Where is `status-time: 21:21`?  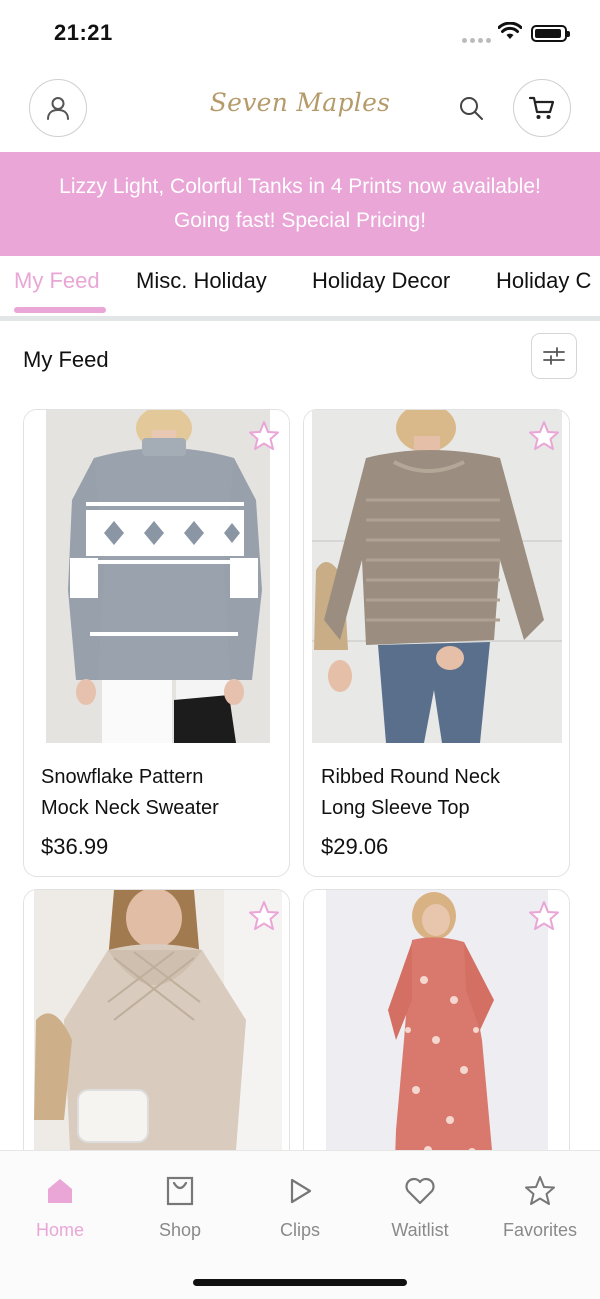
status-time: 21:21 is located at coordinates (83, 32).